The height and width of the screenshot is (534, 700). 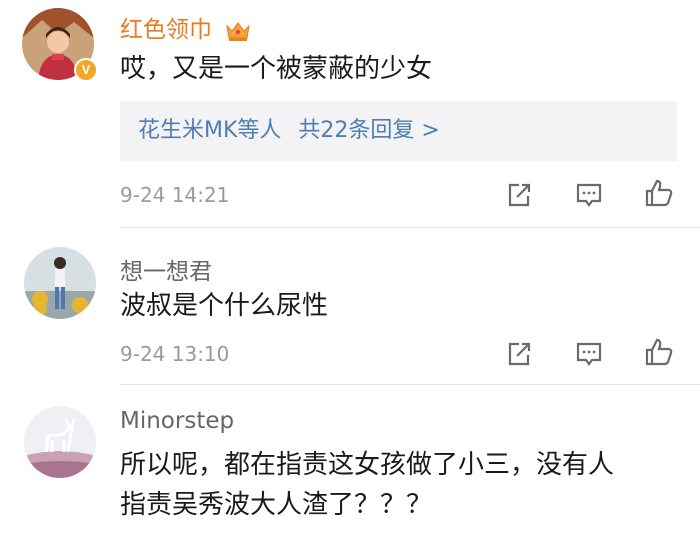 I want to click on crown-icon, so click(x=238, y=31).